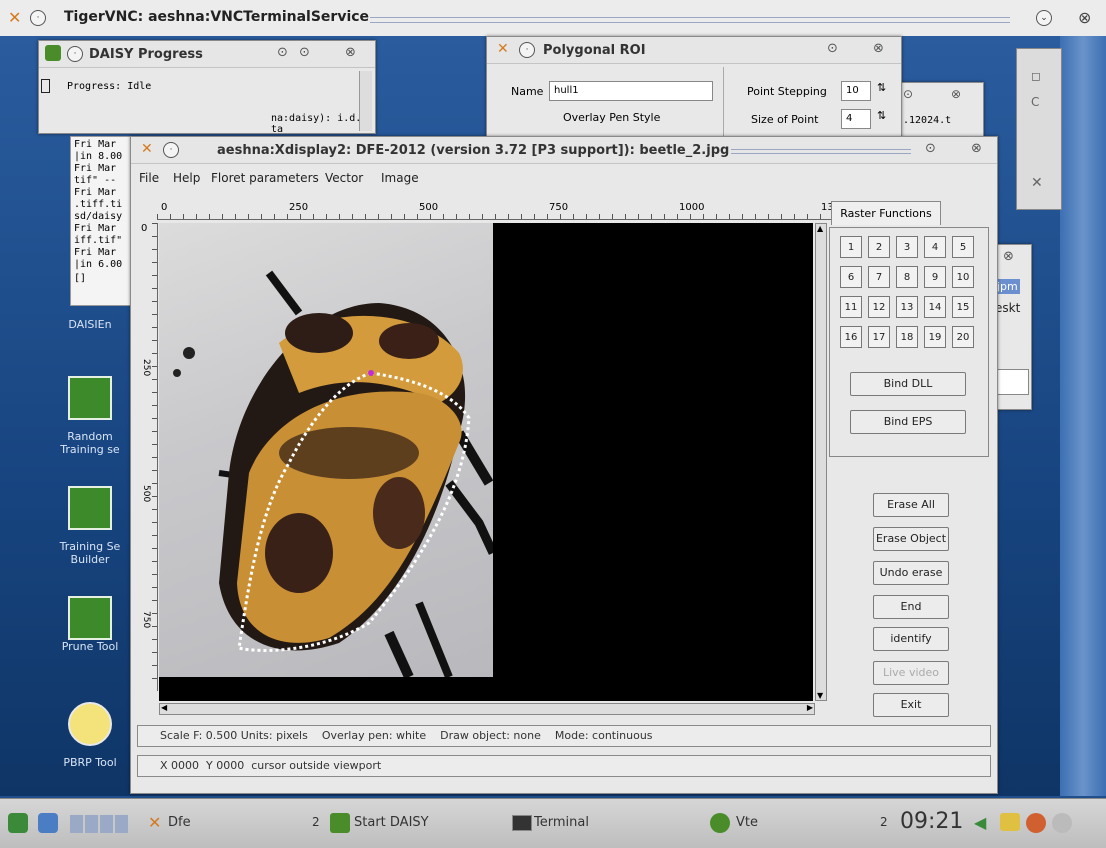 The width and height of the screenshot is (1106, 848). I want to click on scroll-right-icon: ▶, so click(810, 707).